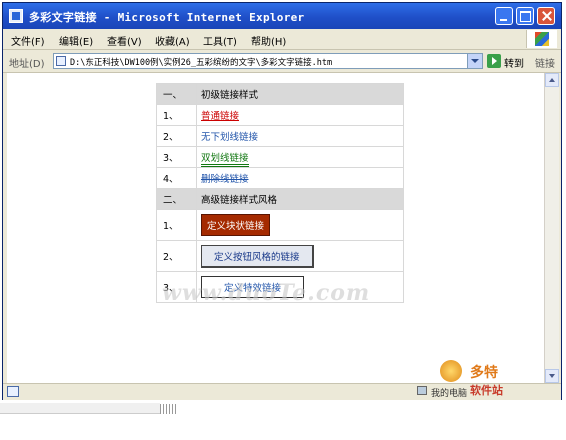  I want to click on menu-favorites: 收藏(A), so click(172, 40).